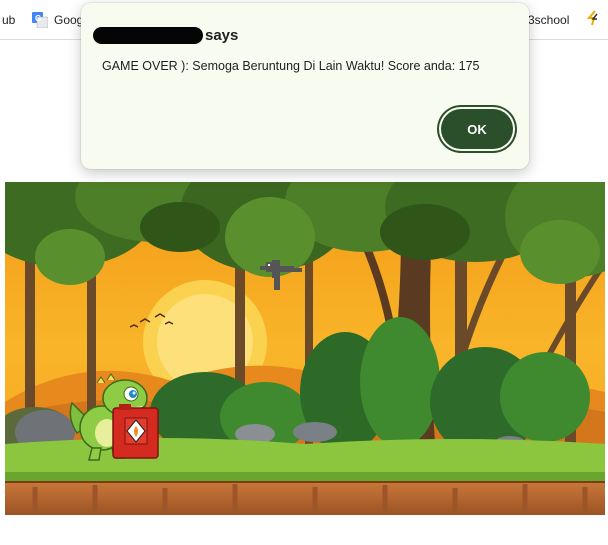 The width and height of the screenshot is (608, 545). I want to click on ok-button: OK, so click(477, 129).